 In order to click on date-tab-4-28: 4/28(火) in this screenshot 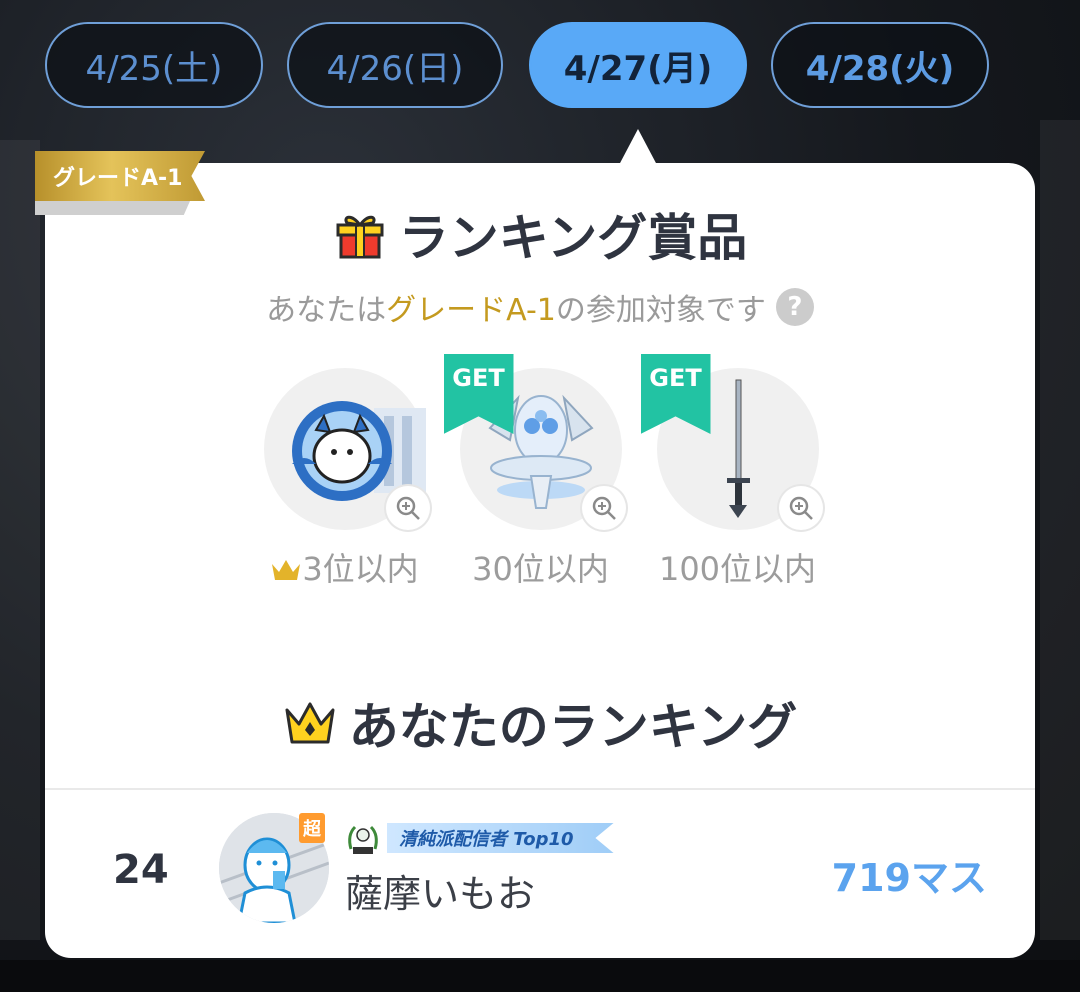, I will do `click(880, 65)`.